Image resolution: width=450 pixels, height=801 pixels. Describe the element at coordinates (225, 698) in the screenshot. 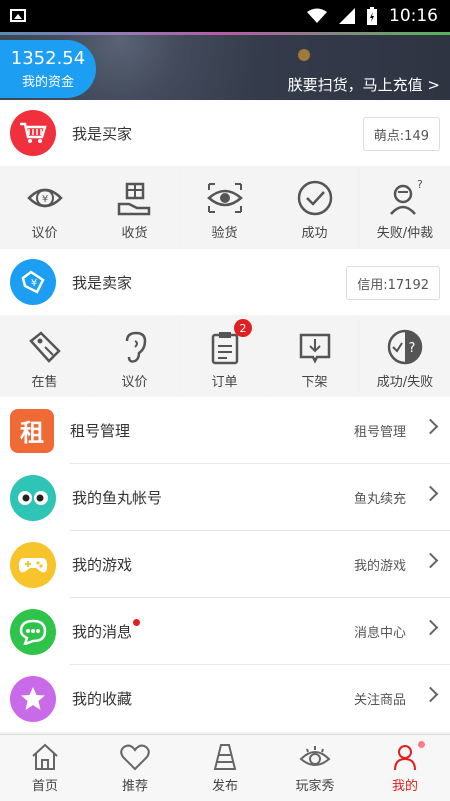

I see `menu-item-favorites: 我的收藏 关注商品` at that location.